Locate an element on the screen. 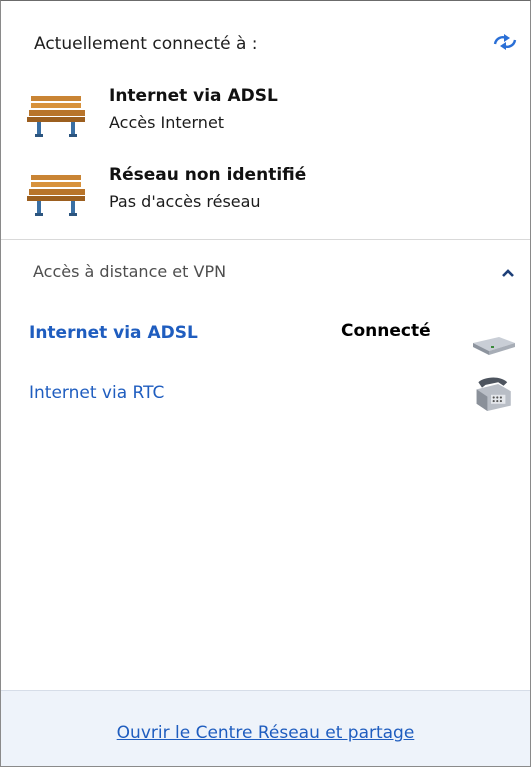 The height and width of the screenshot is (767, 531). connection-item-internet-rtc: Internet via RTC is located at coordinates (271, 397).